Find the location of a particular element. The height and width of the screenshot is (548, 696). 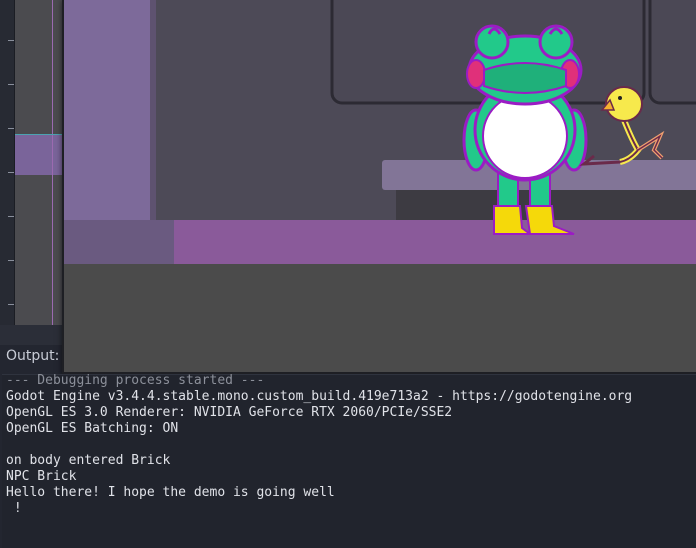

log-line: OpenGL ES Batching: ON is located at coordinates (92, 428).